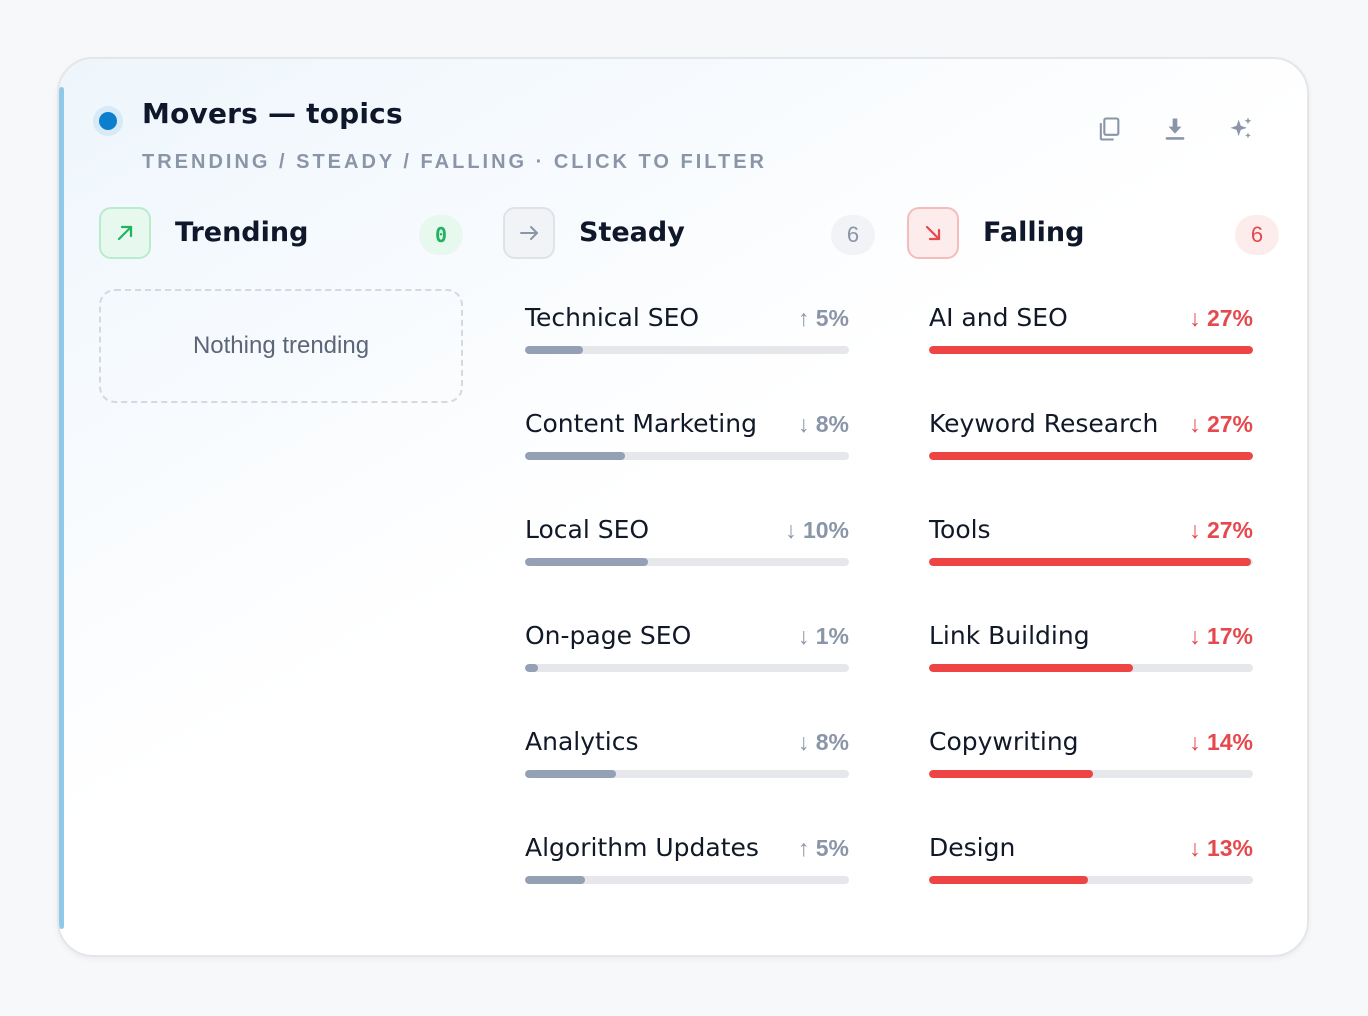  I want to click on topic-label: On-page SEO, so click(608, 635).